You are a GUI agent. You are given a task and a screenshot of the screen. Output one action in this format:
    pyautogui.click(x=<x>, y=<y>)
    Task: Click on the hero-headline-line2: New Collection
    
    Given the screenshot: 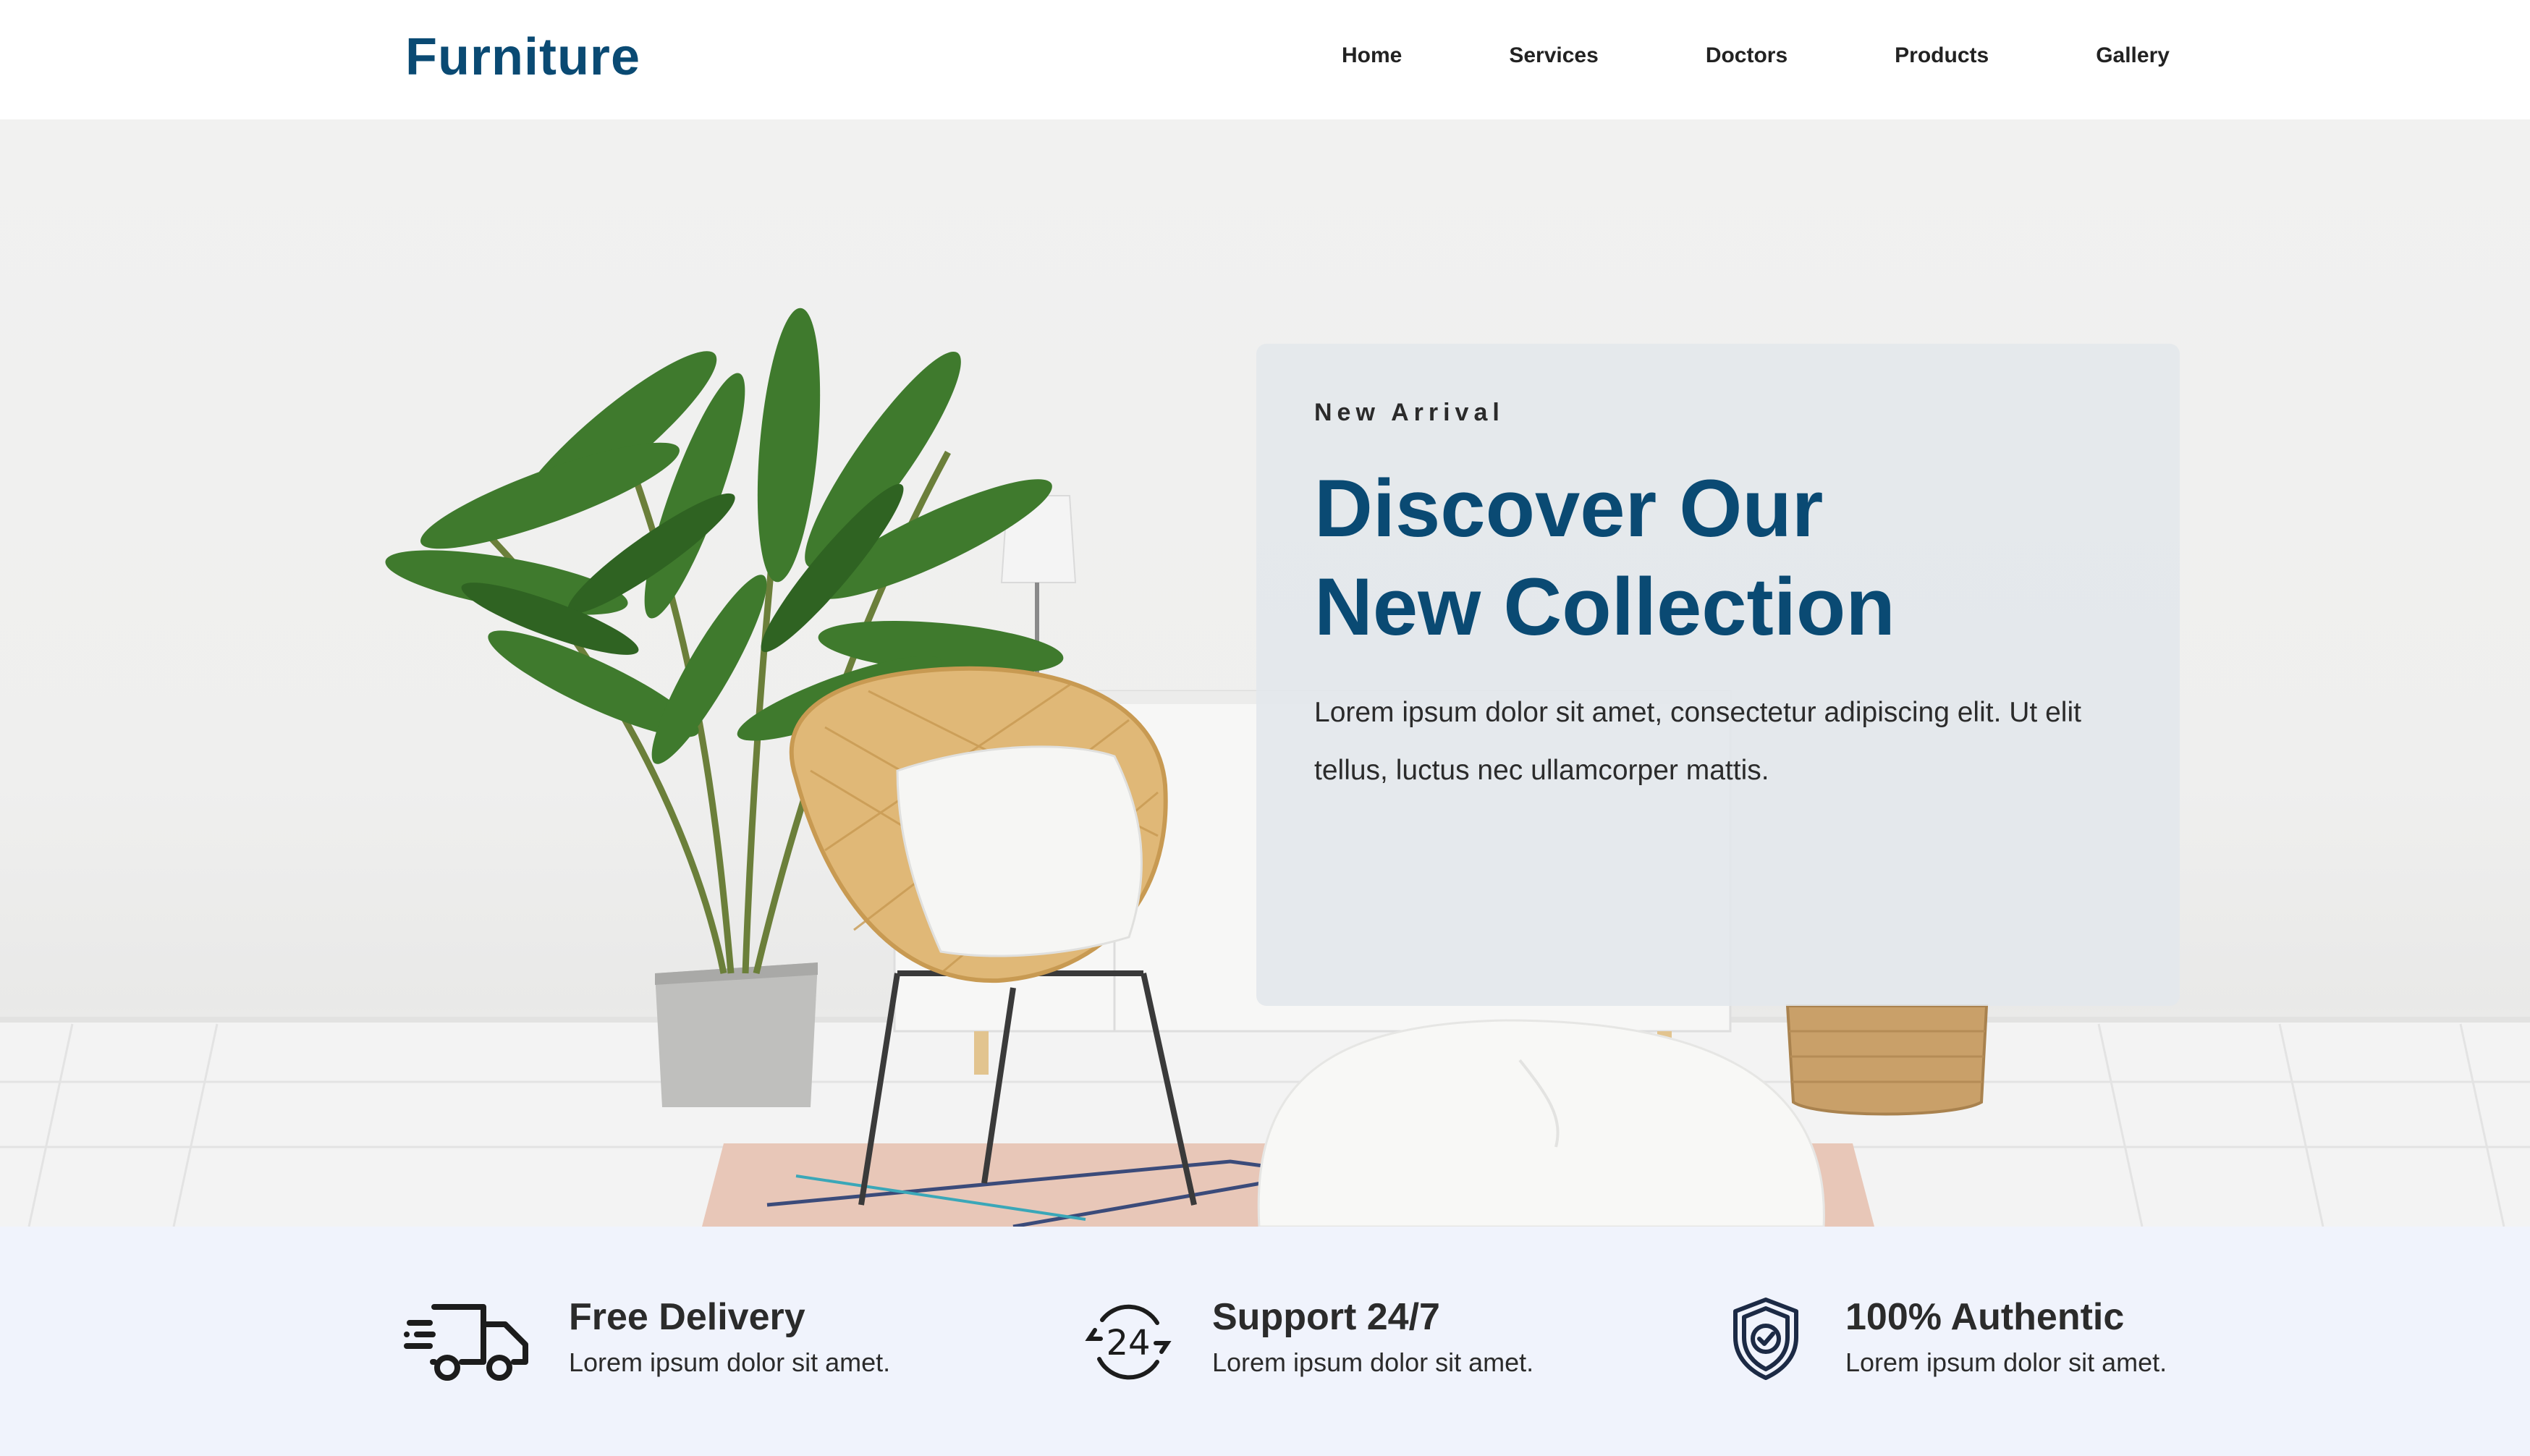 What is the action you would take?
    pyautogui.click(x=1604, y=607)
    